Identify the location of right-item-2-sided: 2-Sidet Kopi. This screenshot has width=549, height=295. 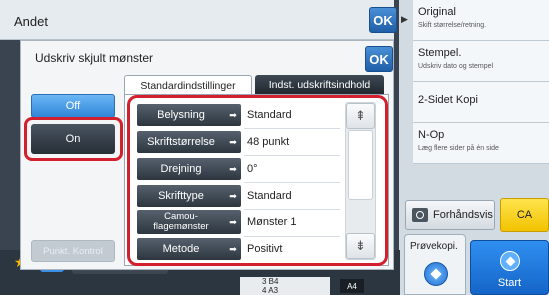
(481, 102).